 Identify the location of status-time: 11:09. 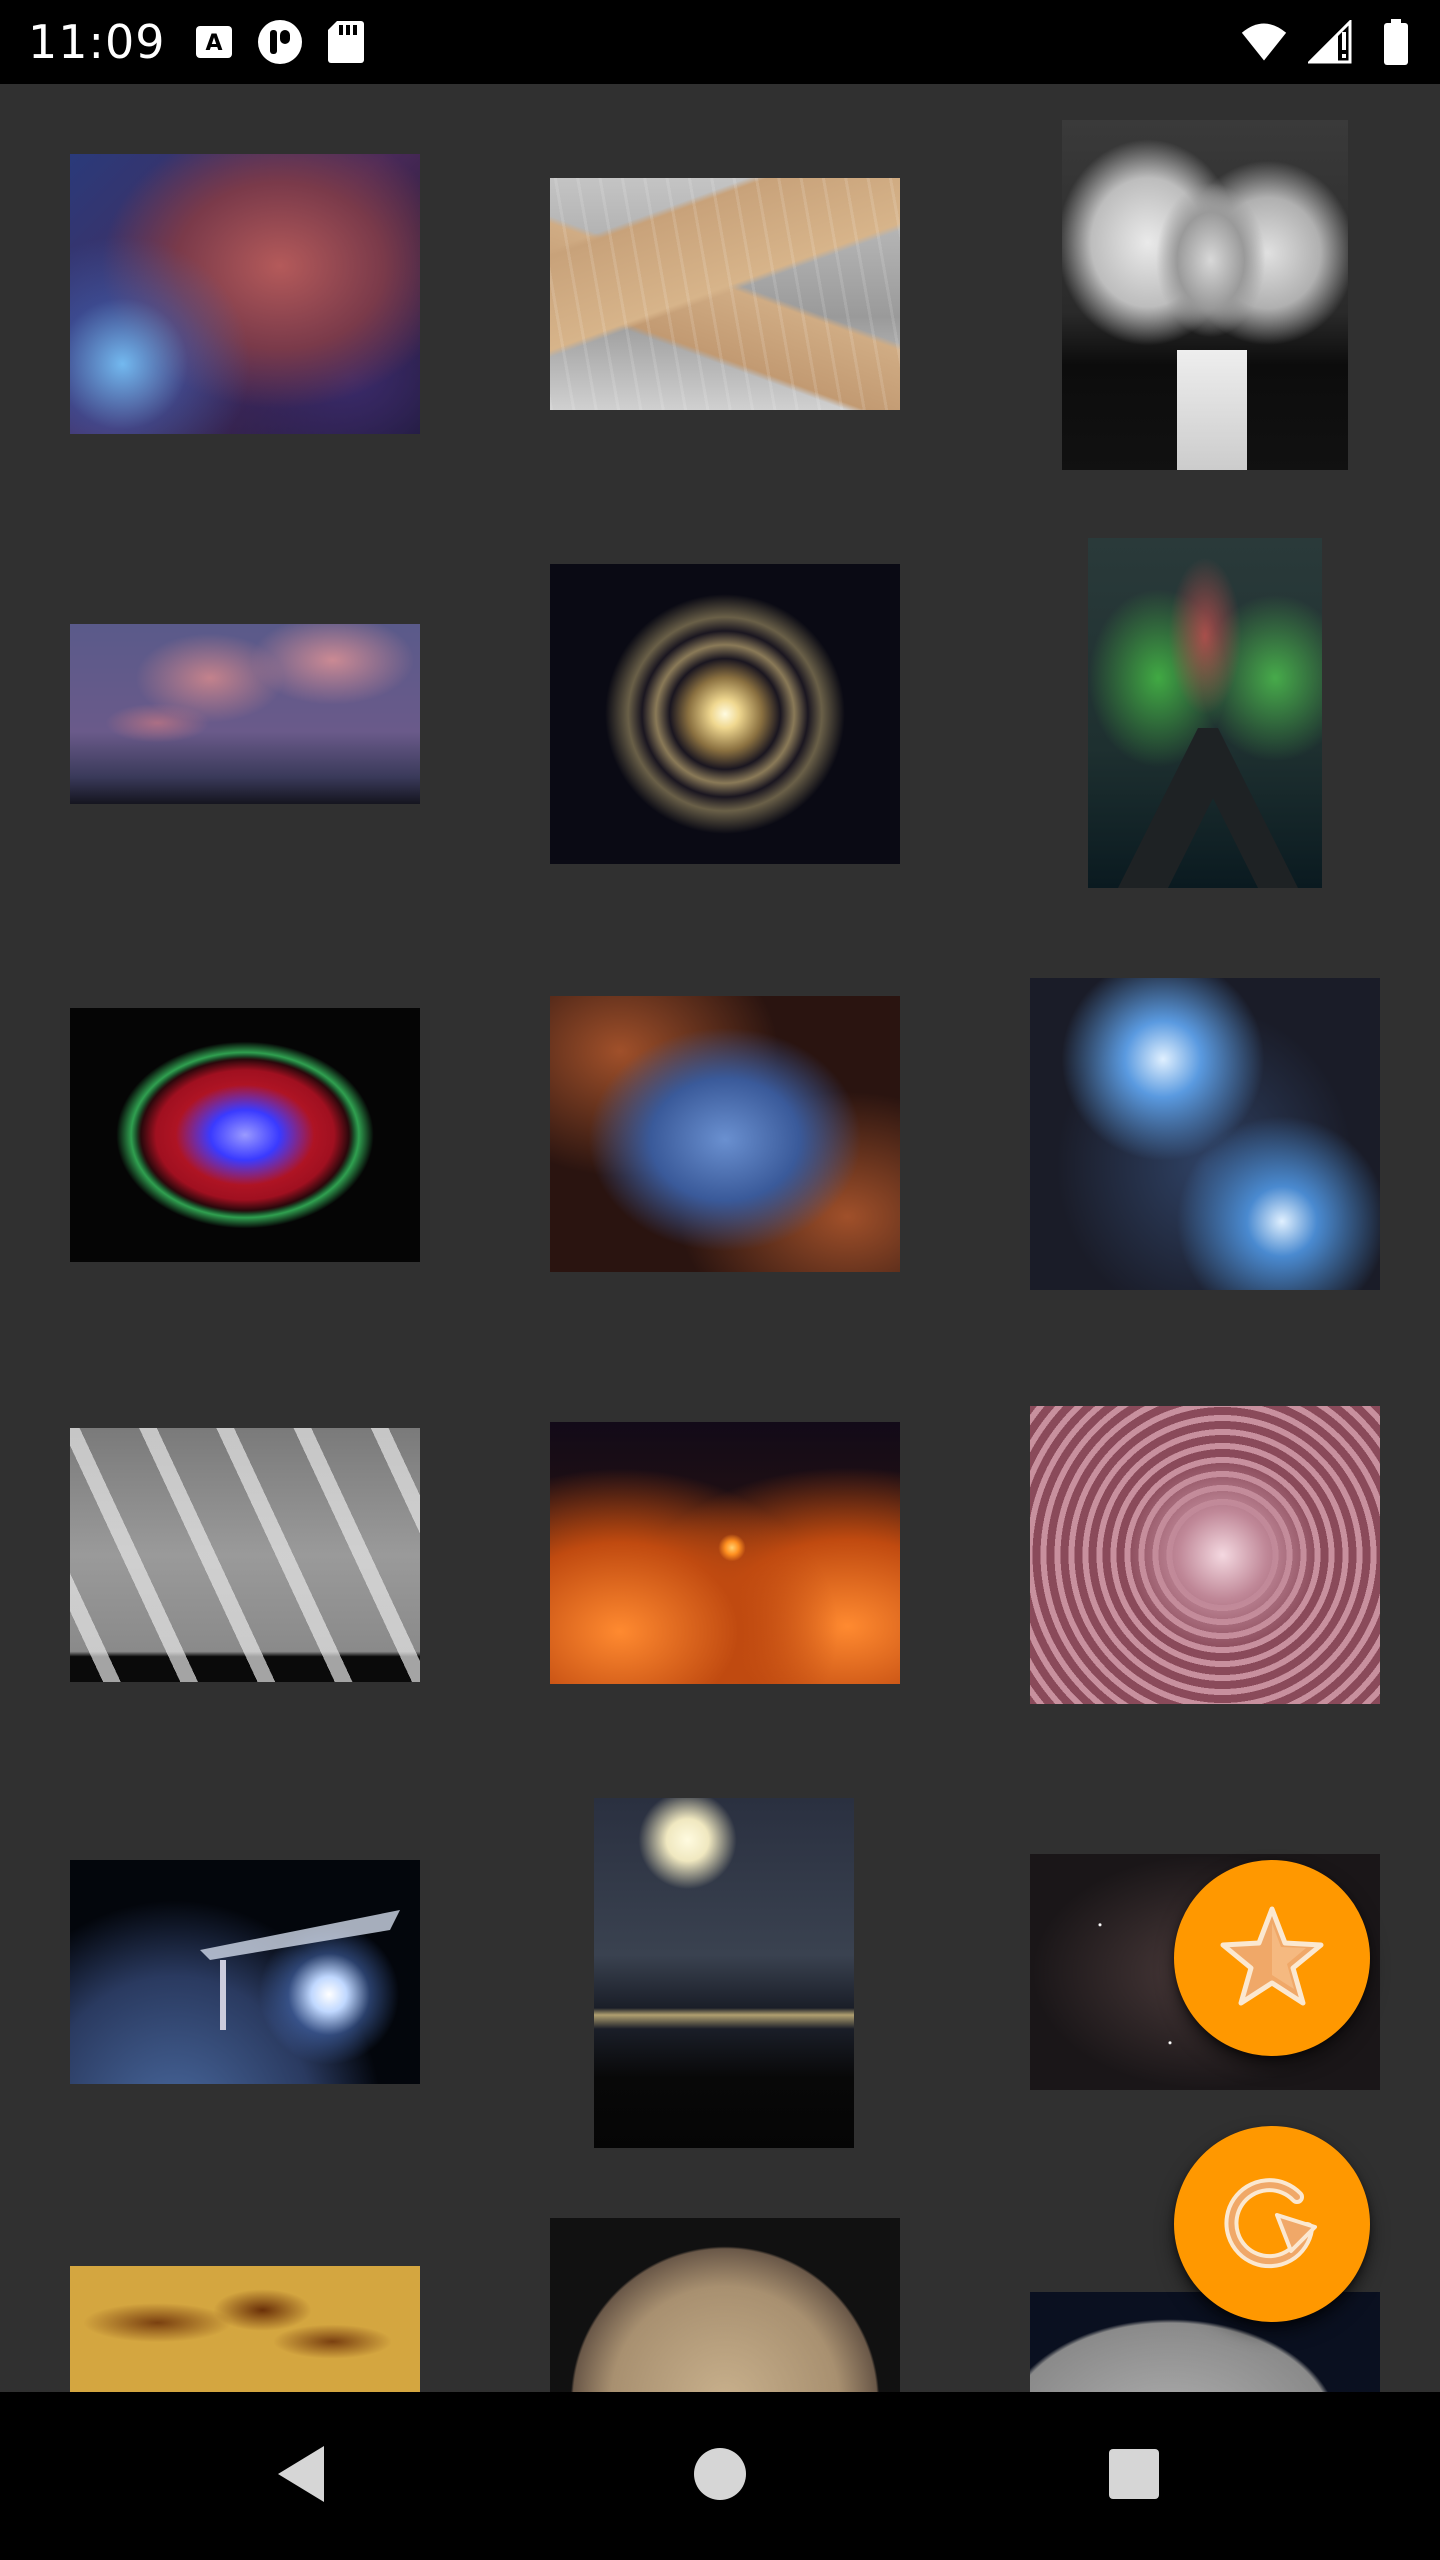
(97, 42).